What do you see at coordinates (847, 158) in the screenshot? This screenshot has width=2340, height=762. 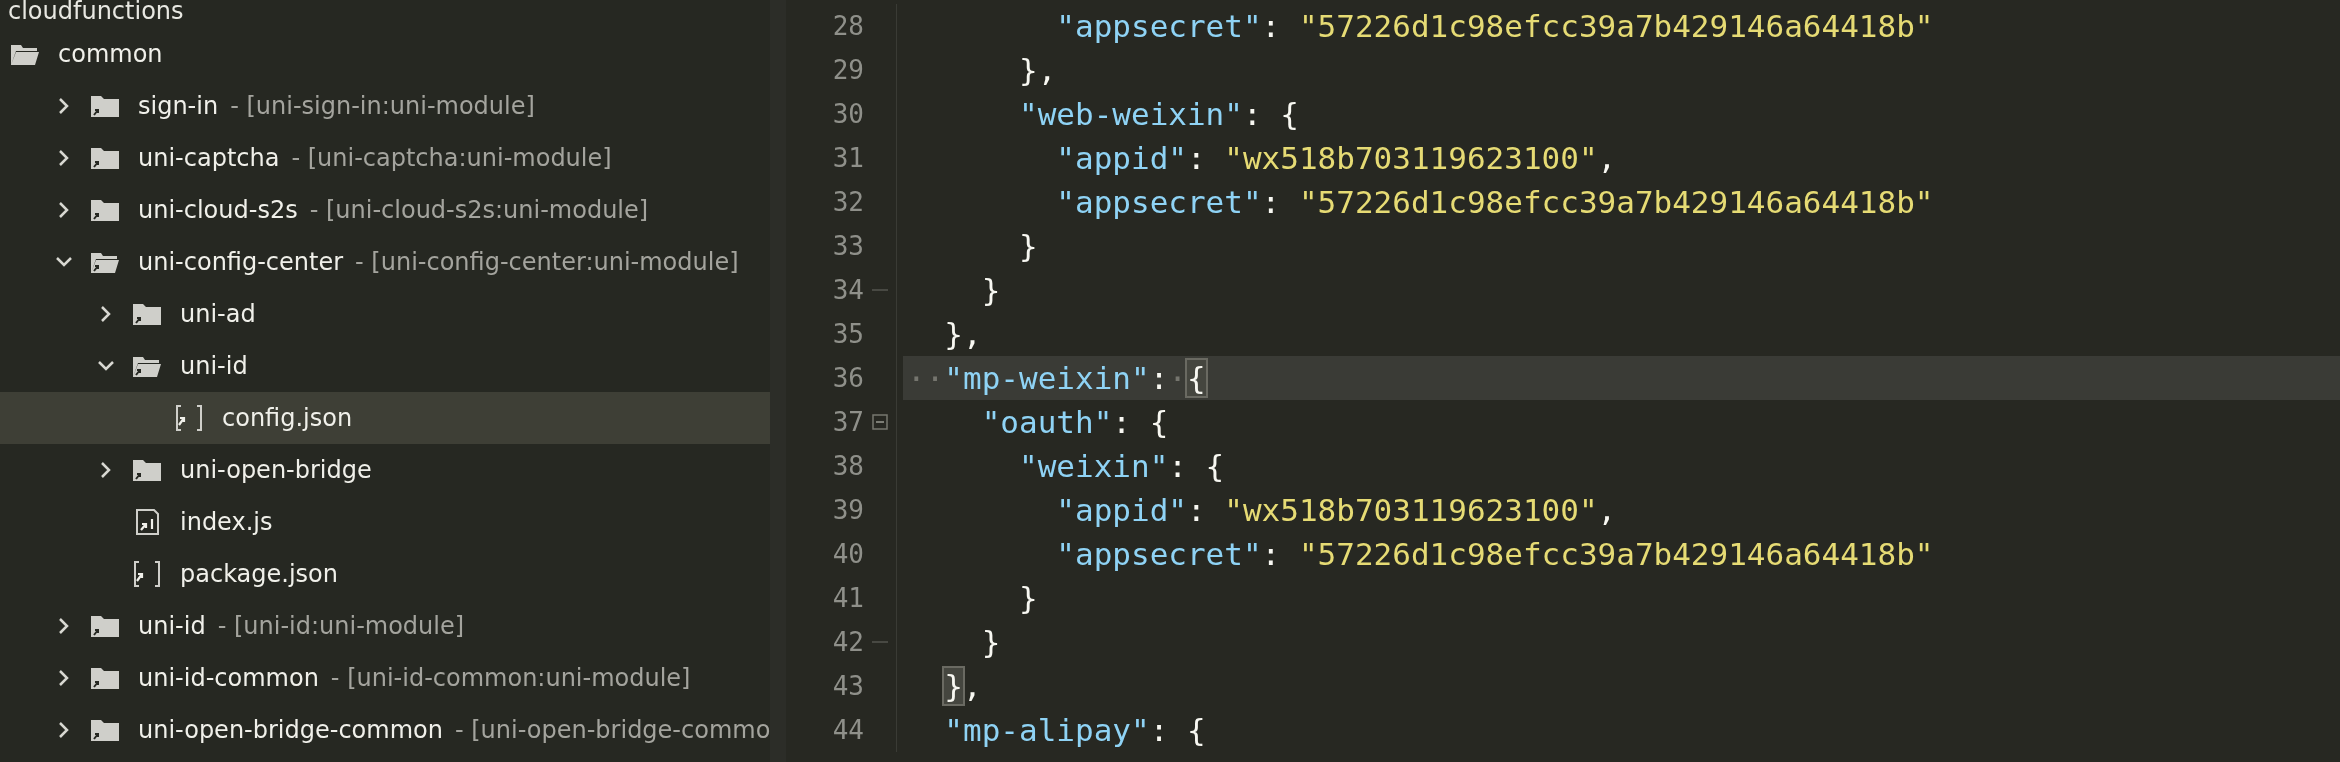 I see `line-number: 31` at bounding box center [847, 158].